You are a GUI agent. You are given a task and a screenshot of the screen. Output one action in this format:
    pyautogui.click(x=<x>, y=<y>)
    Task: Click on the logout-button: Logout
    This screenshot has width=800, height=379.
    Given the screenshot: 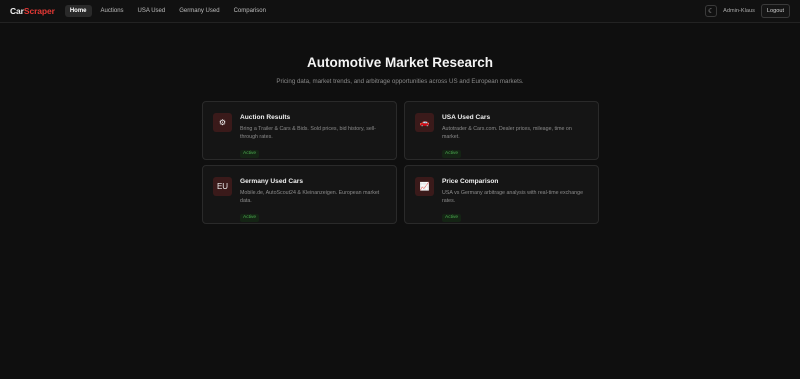 What is the action you would take?
    pyautogui.click(x=775, y=11)
    